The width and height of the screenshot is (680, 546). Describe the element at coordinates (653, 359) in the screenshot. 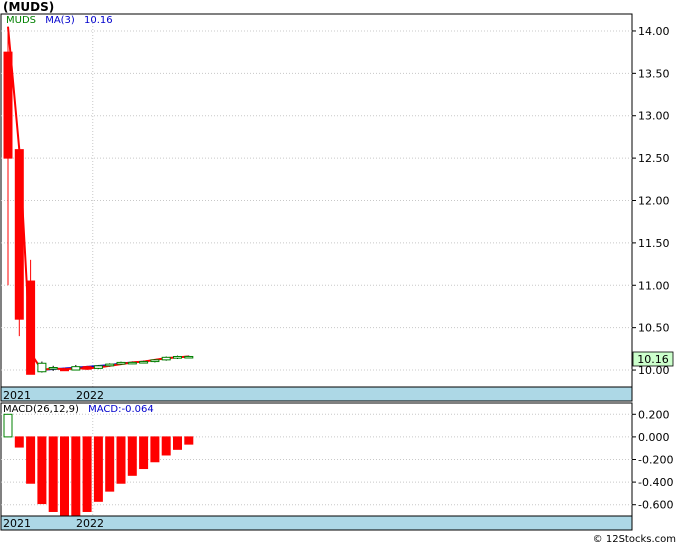

I see `last-price-label: 10.16` at that location.